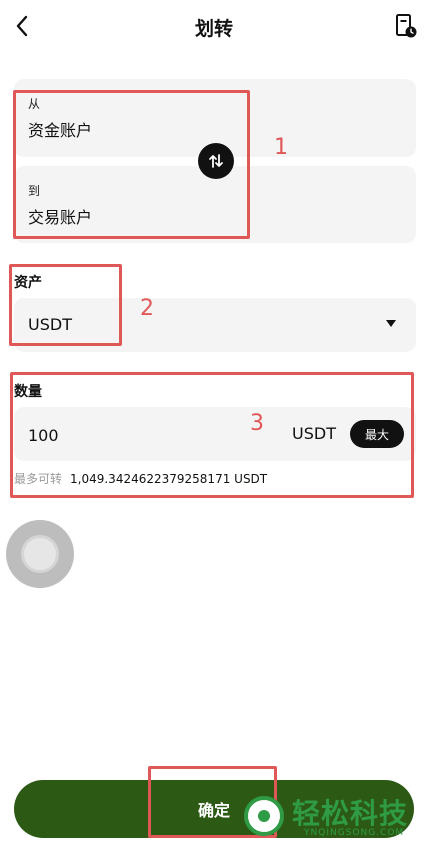 This screenshot has height=842, width=428. I want to click on watermark: 轻松科技 YNQINGSONG.COM, so click(336, 817).